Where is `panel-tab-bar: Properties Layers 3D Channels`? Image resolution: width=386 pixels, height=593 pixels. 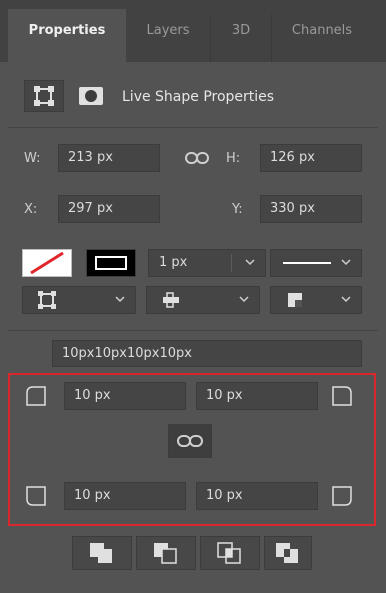
panel-tab-bar: Properties Layers 3D Channels is located at coordinates (193, 31).